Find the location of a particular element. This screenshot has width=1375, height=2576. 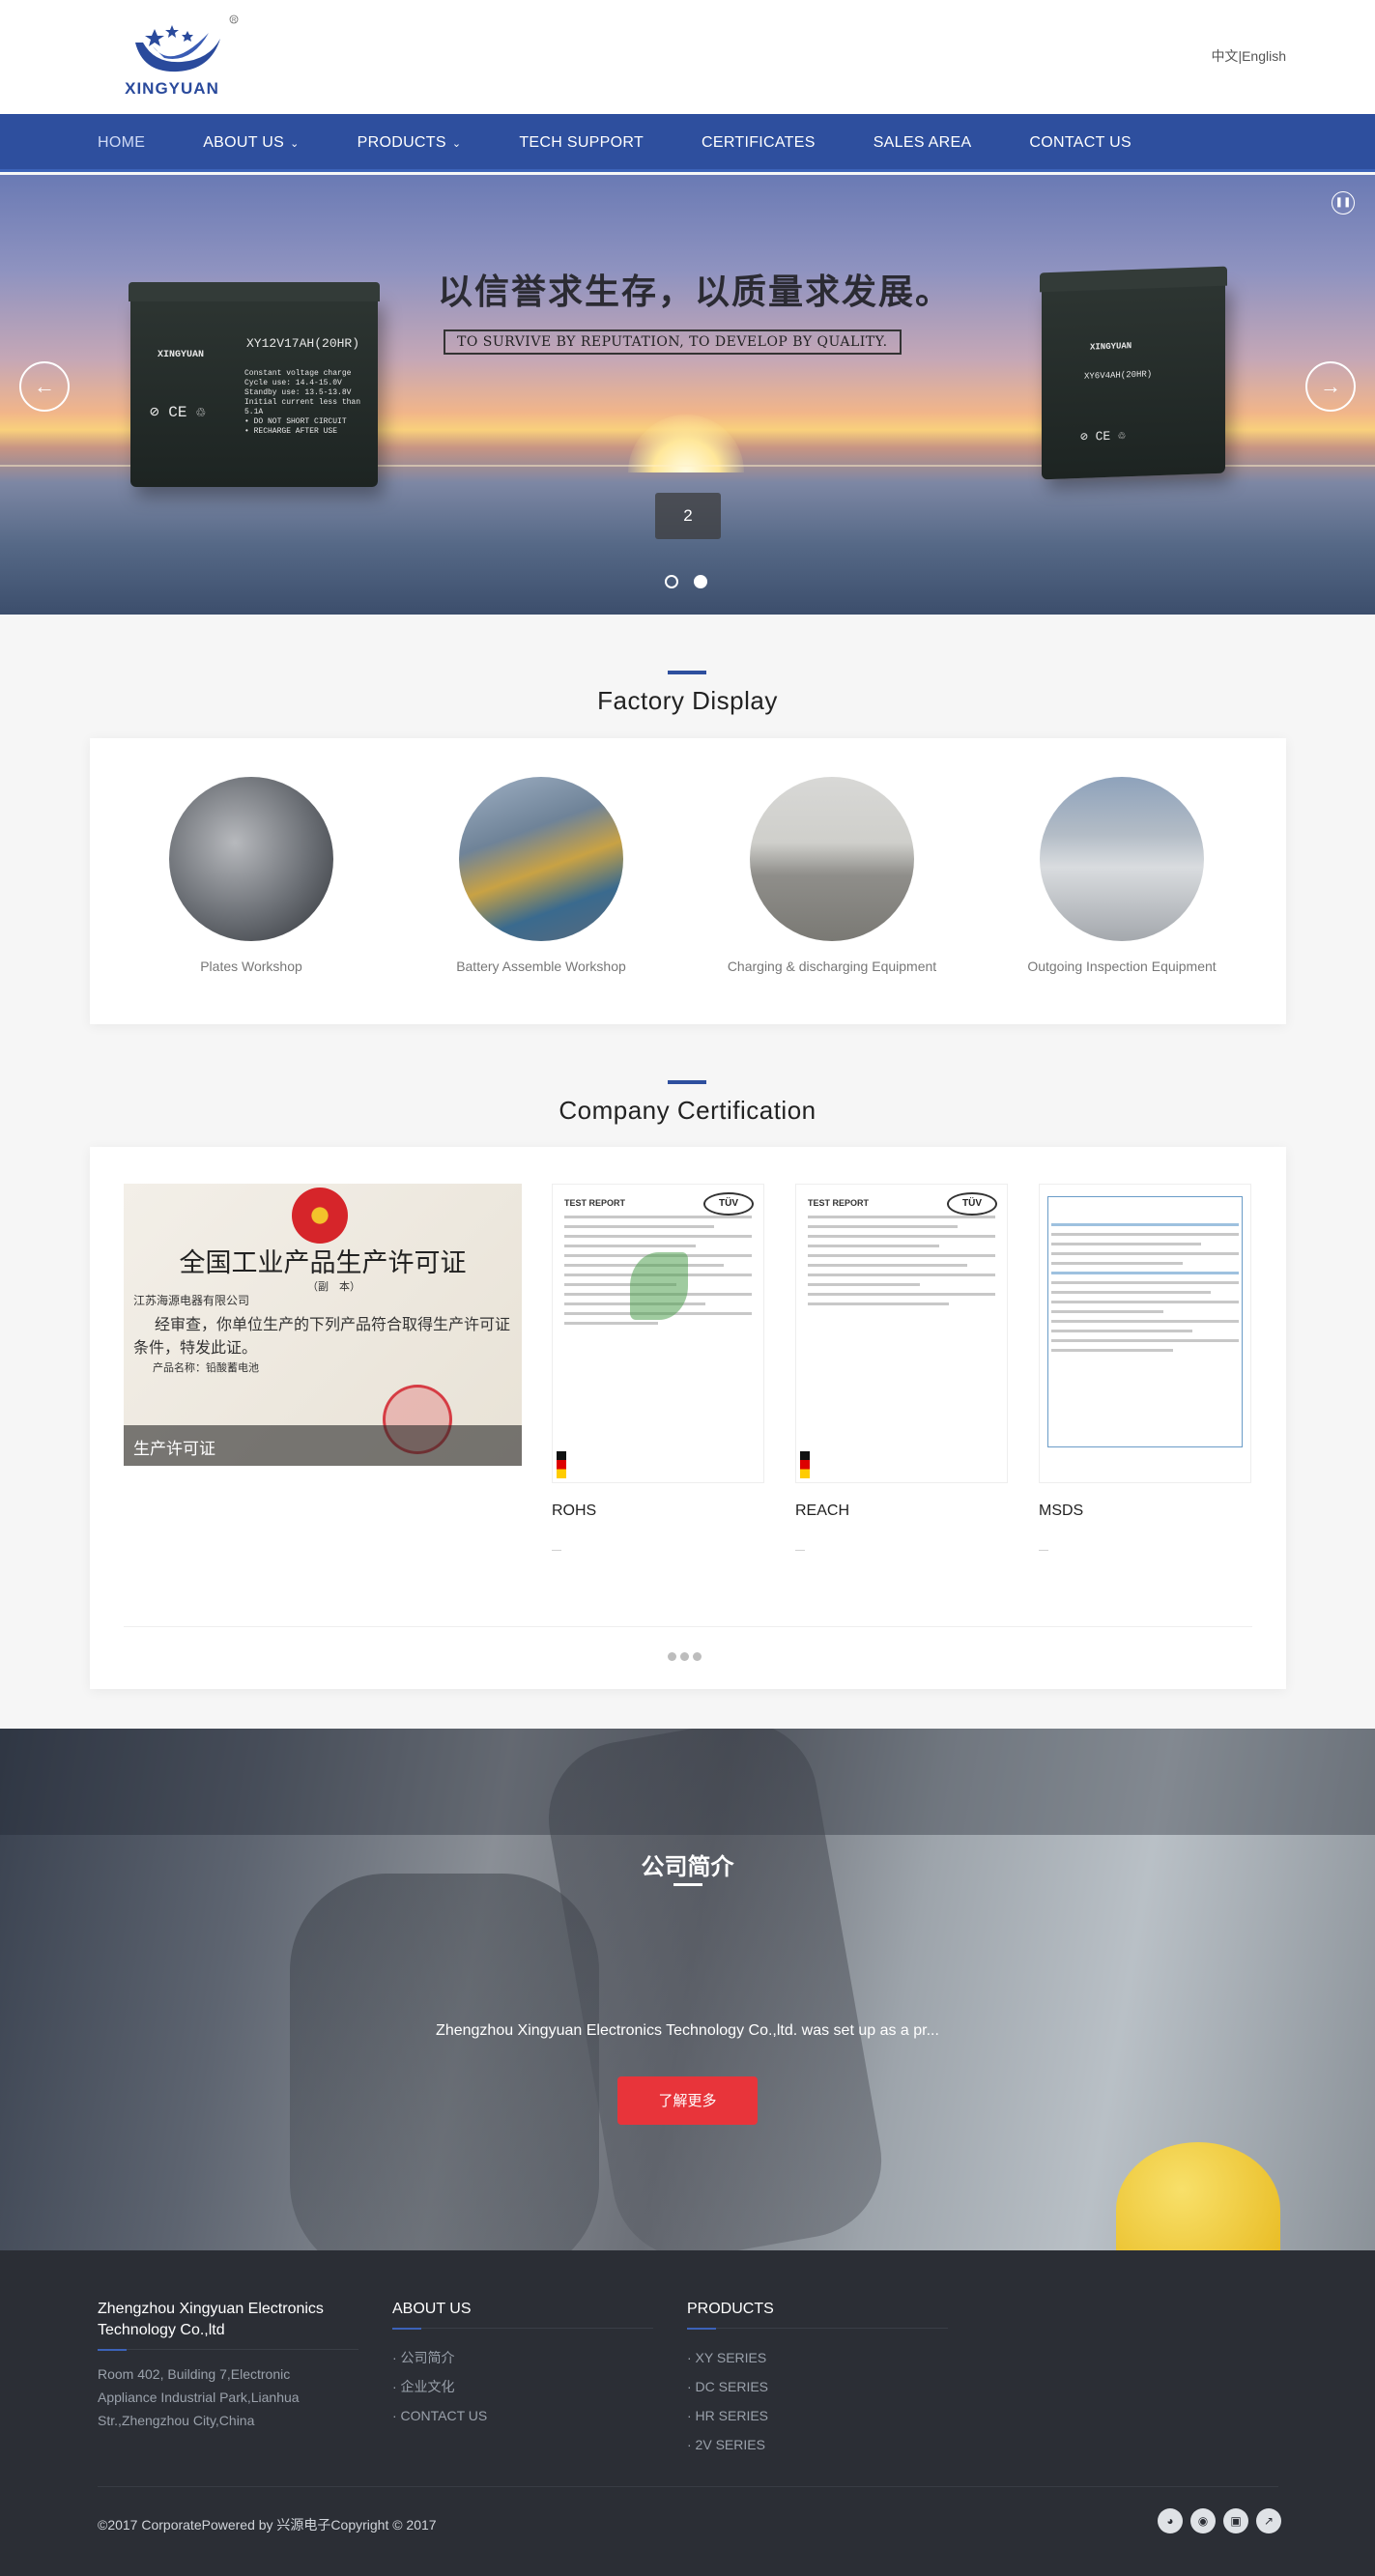

certificate-name: REACH is located at coordinates (822, 1512).